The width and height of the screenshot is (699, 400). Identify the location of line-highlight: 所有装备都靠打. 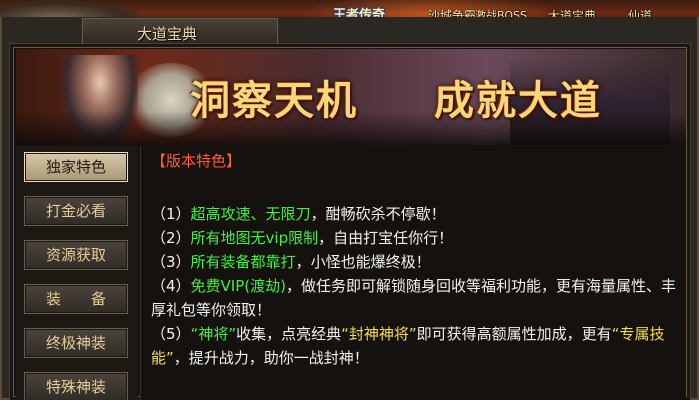
(243, 262).